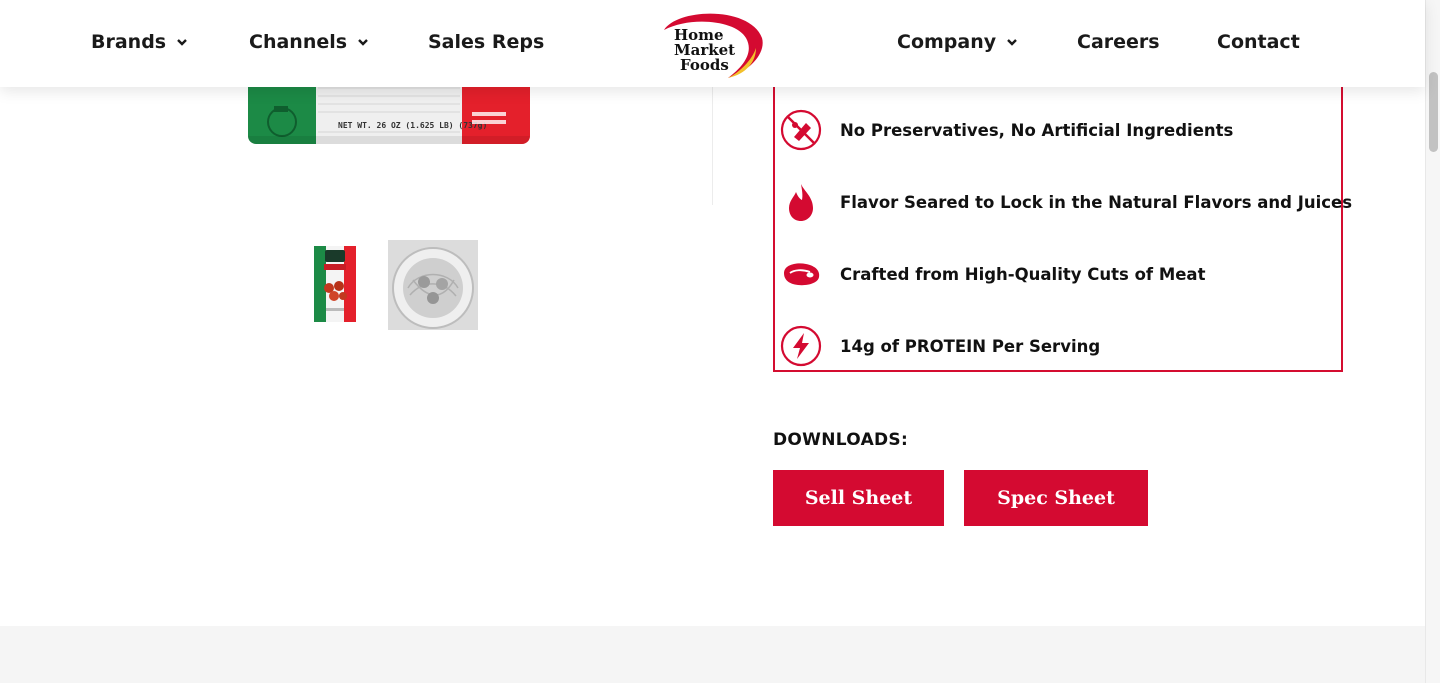  I want to click on nav-careers: Careers, so click(1118, 42).